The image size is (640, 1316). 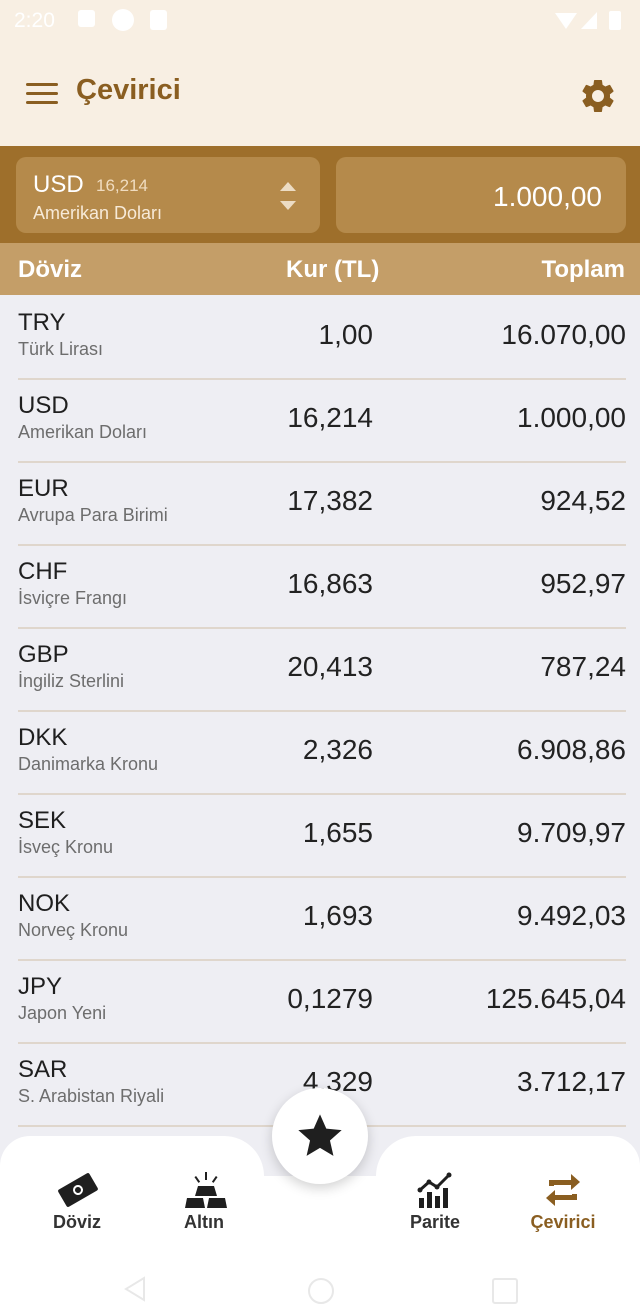 What do you see at coordinates (34, 20) in the screenshot?
I see `status-time: 2:20` at bounding box center [34, 20].